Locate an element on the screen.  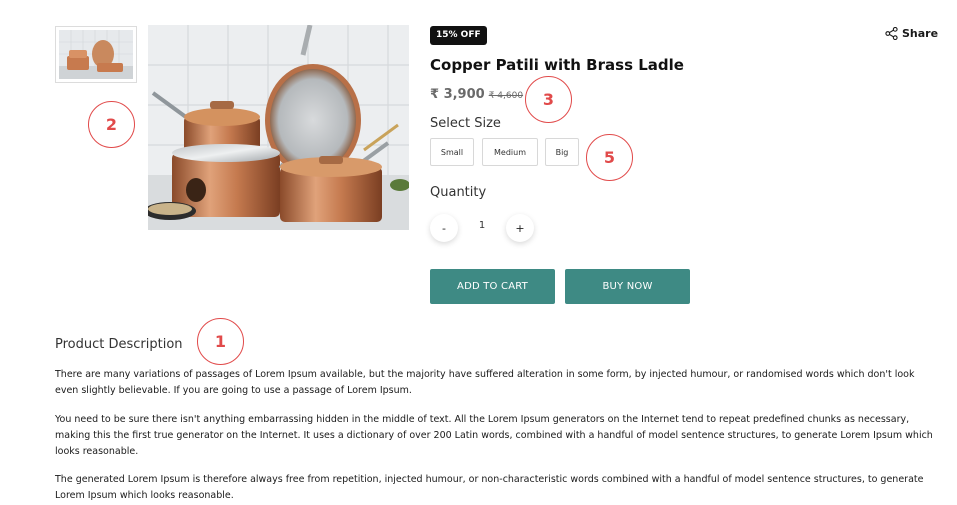
annotation-marker-2: 2 is located at coordinates (111, 124).